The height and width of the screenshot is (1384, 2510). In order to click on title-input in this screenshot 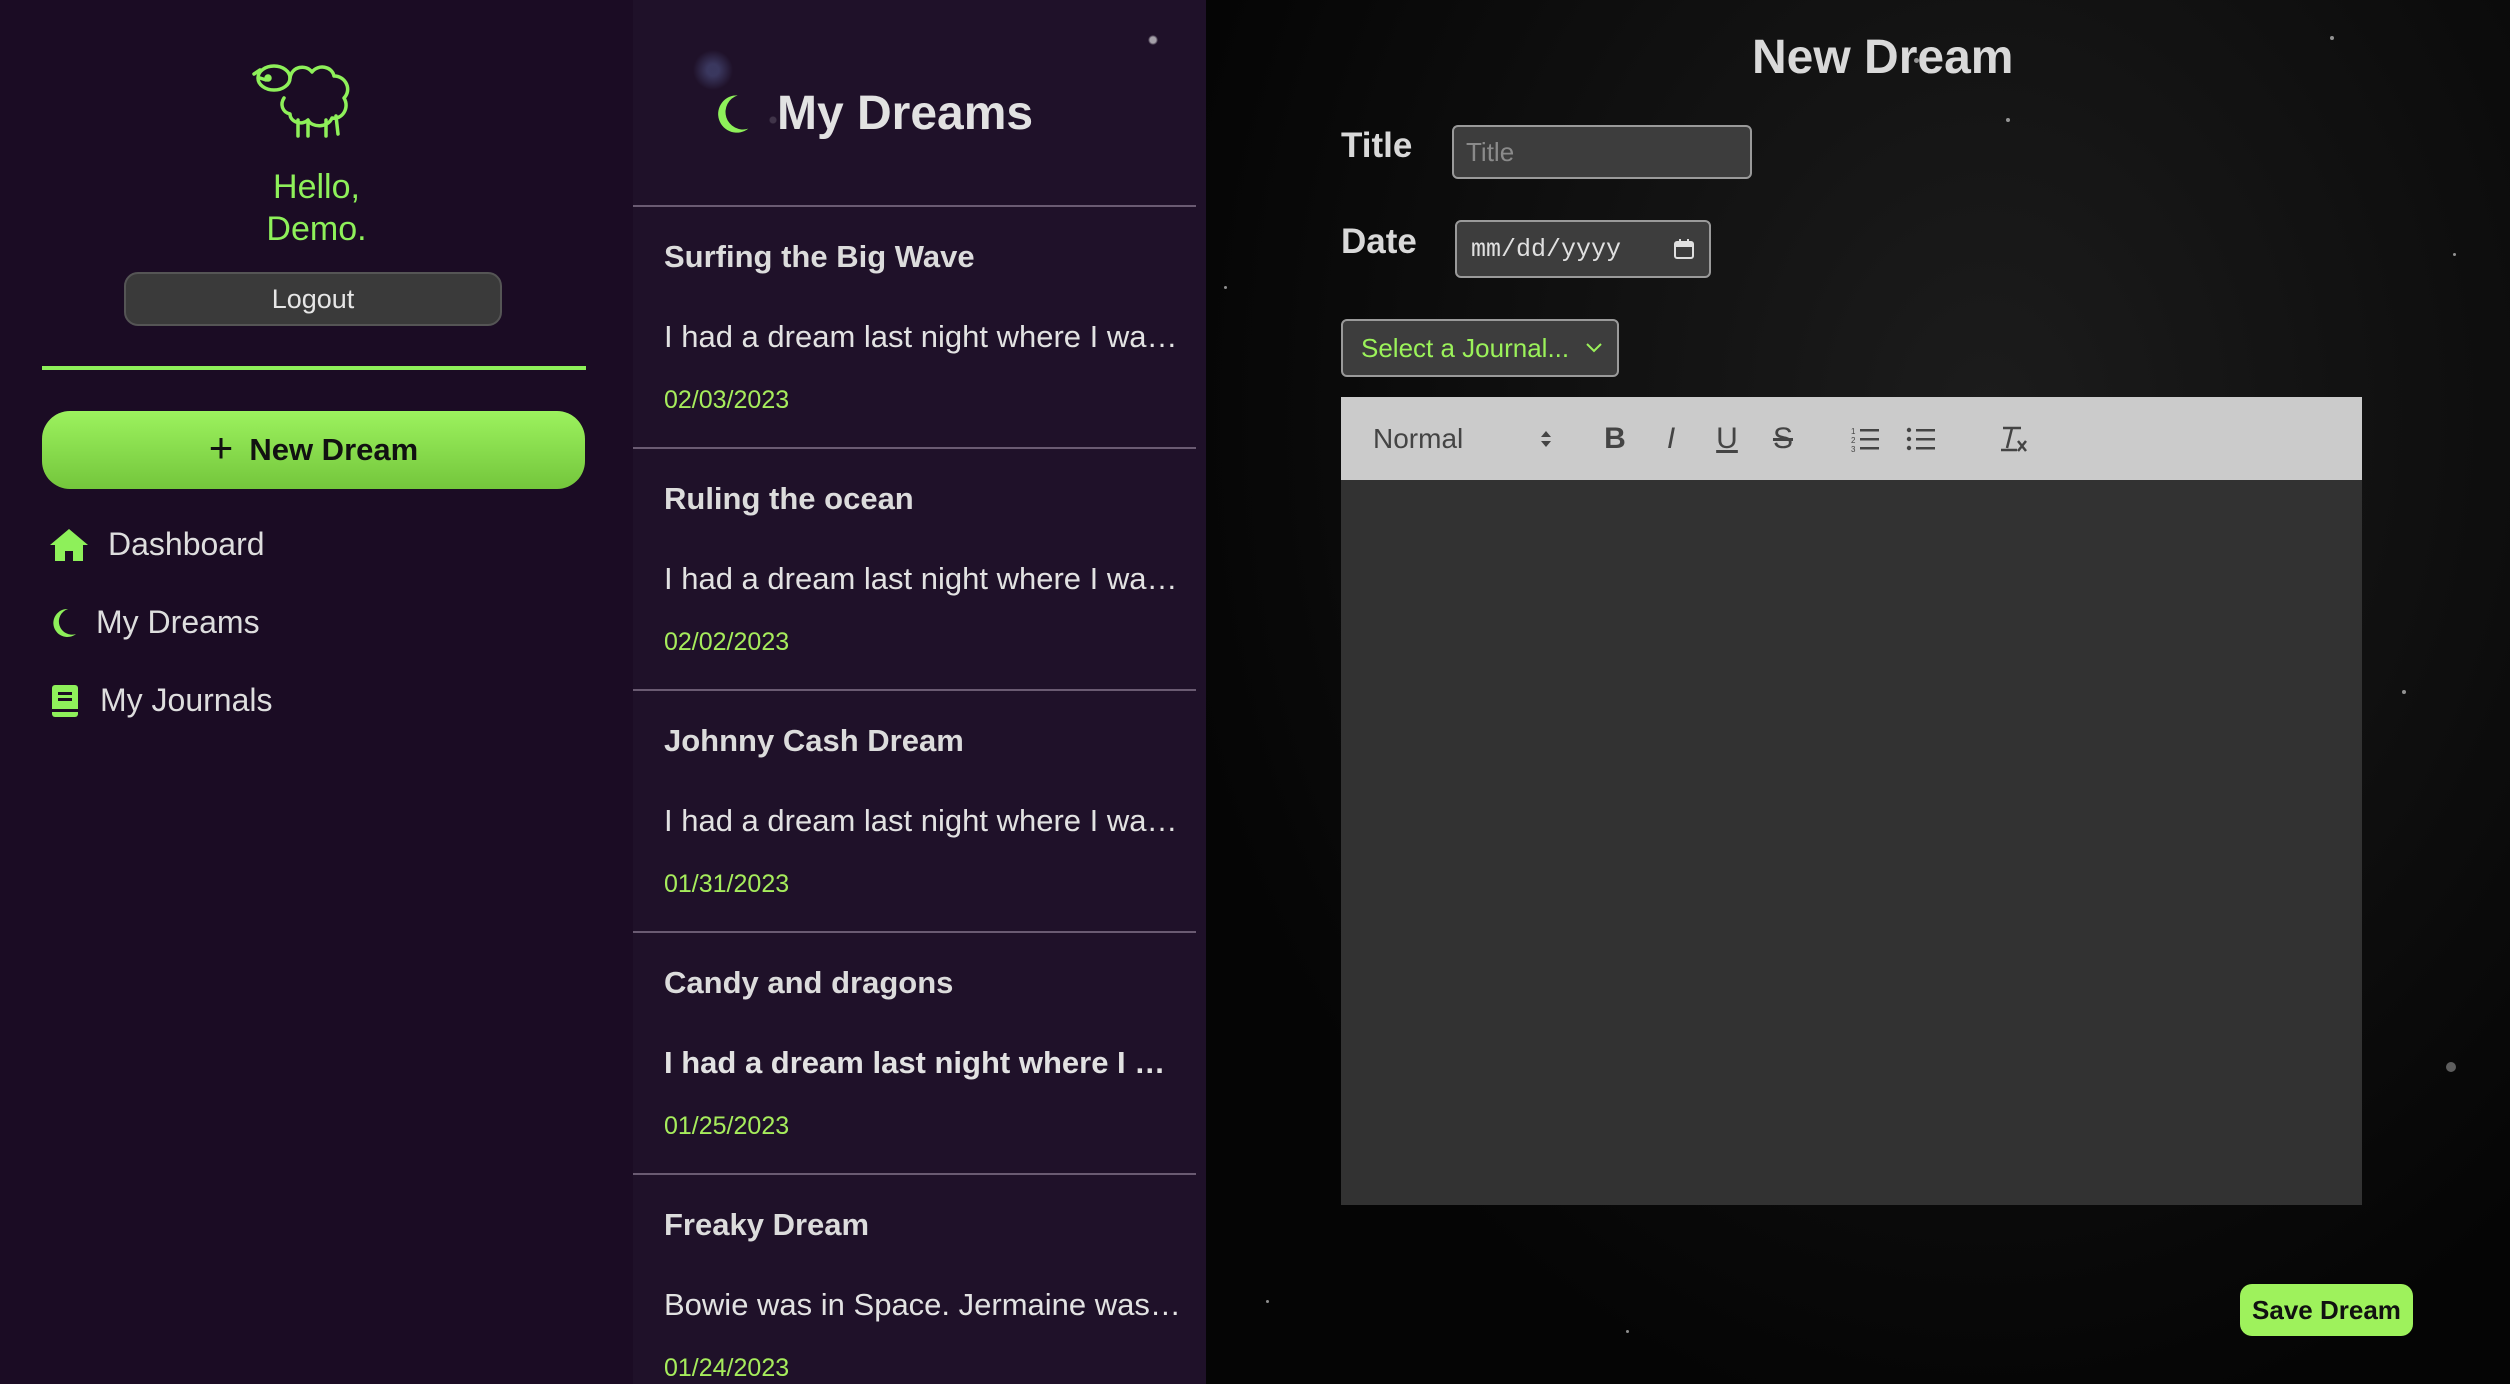, I will do `click(1602, 152)`.